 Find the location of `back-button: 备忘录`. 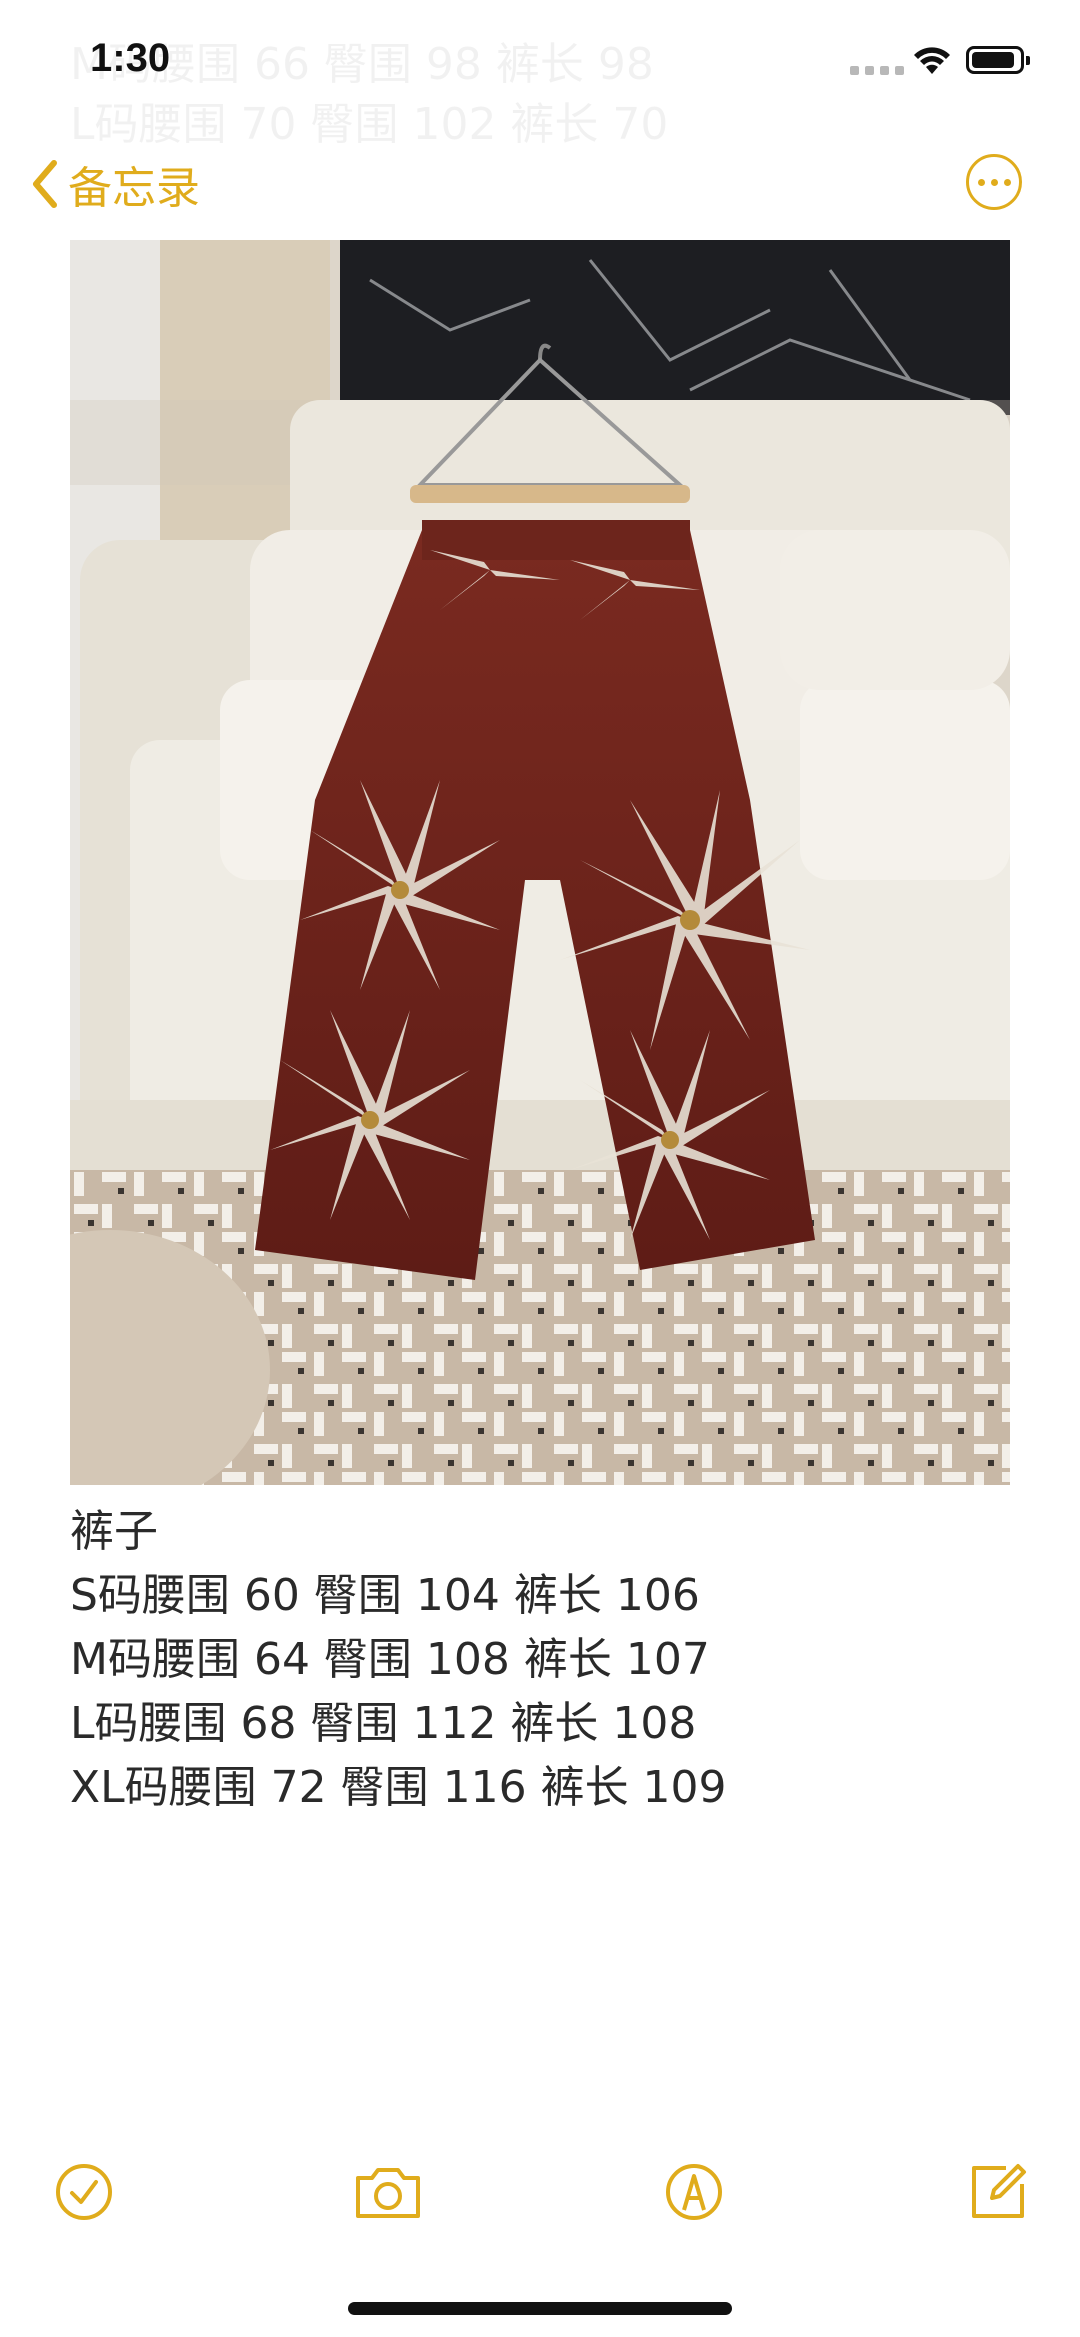

back-button: 备忘录 is located at coordinates (115, 184).